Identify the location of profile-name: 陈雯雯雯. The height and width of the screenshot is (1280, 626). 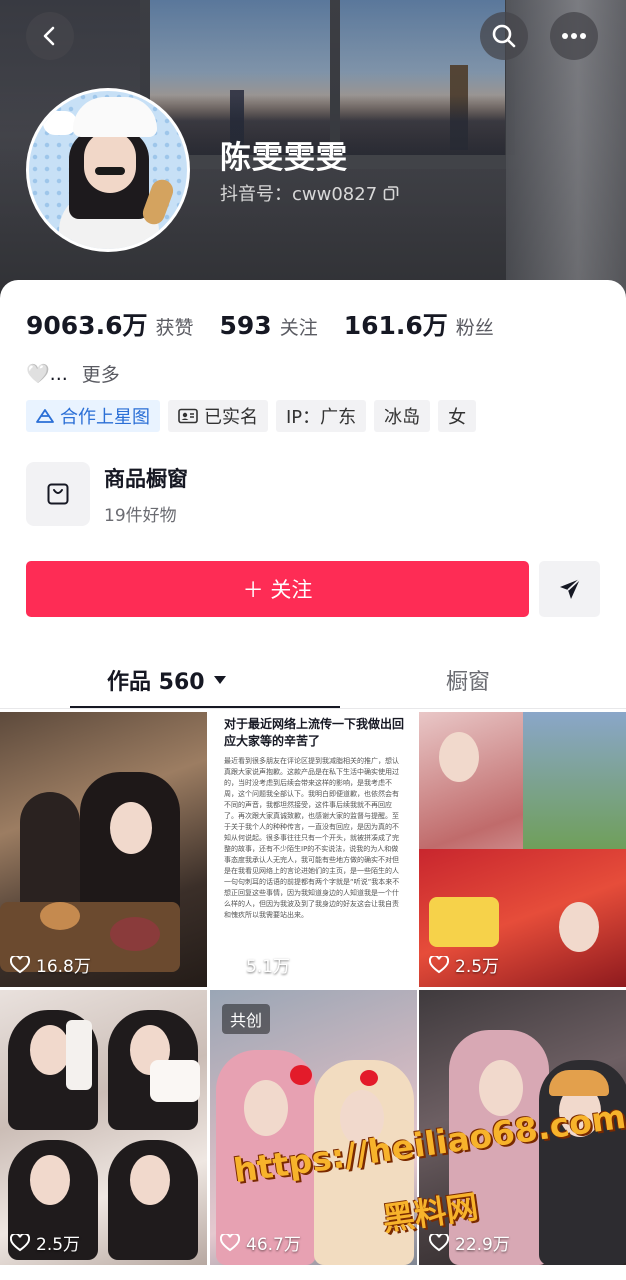
(284, 158).